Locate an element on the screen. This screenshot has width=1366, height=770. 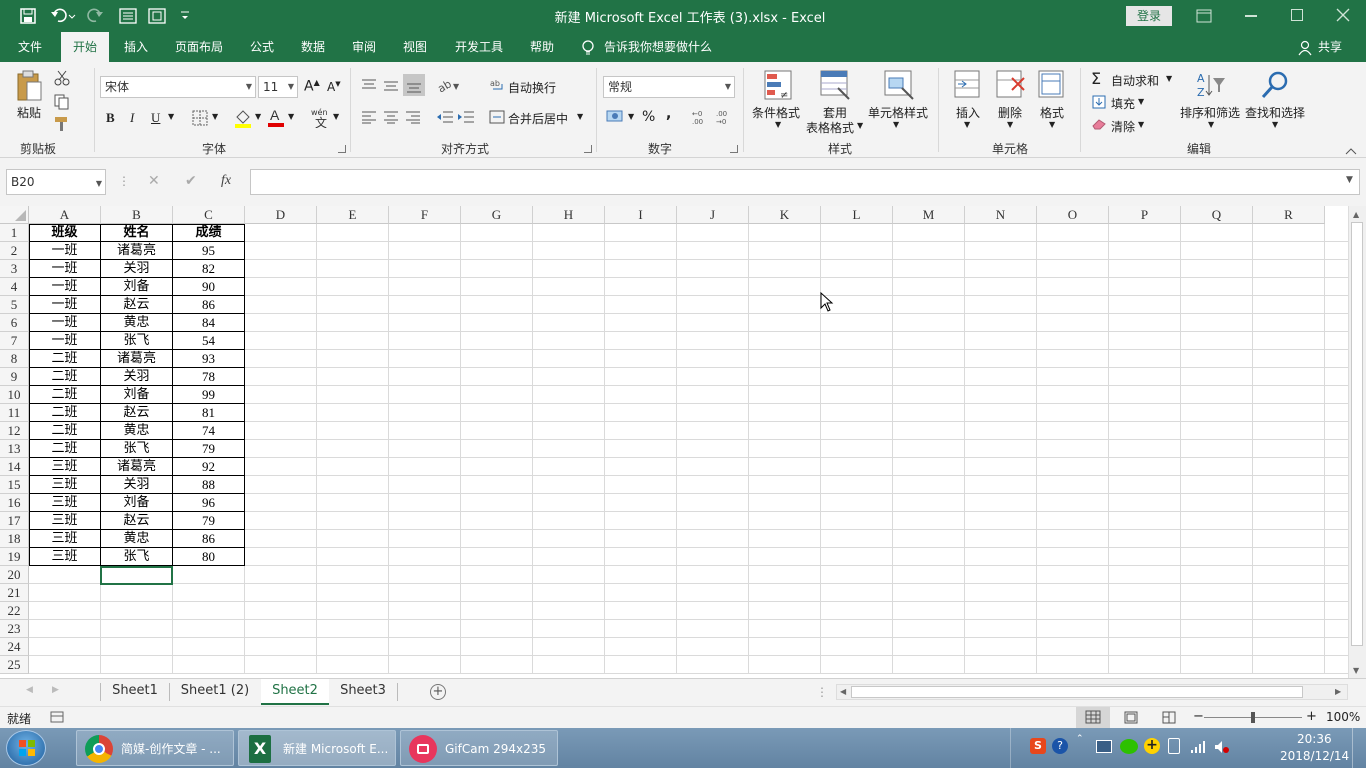
sheet-tab-sheet1: Sheet1 is located at coordinates (135, 692).